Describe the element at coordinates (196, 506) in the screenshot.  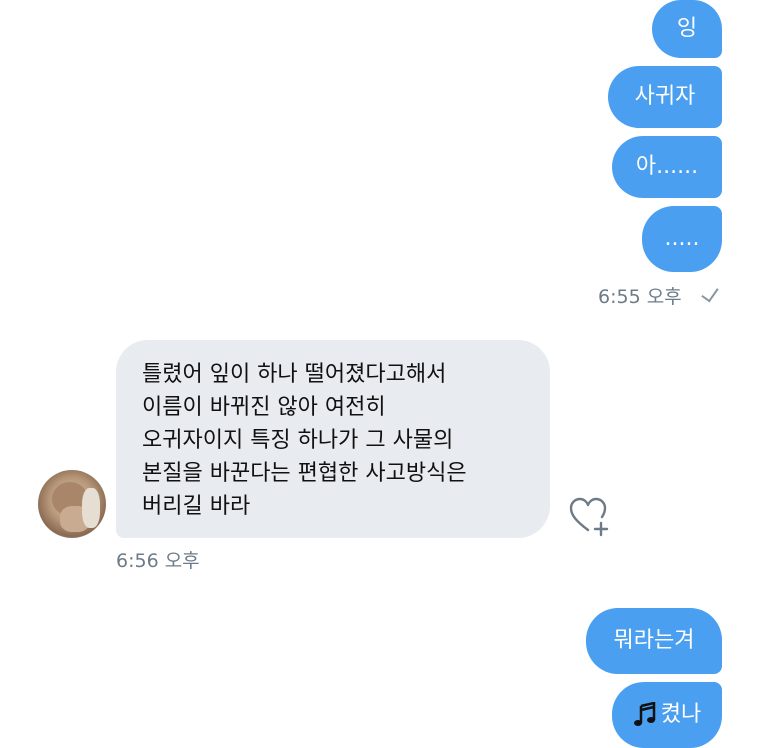
I see `message-line: 버리길 바라` at that location.